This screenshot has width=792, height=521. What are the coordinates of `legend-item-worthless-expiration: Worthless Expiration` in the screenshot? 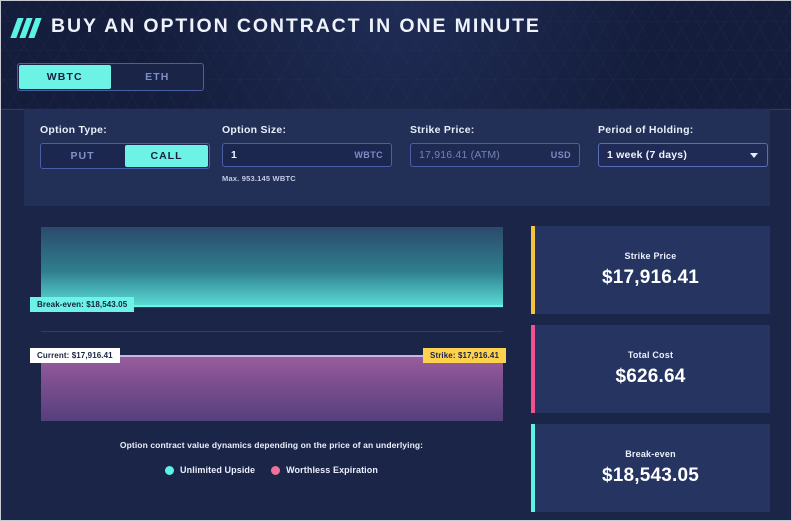 It's located at (324, 470).